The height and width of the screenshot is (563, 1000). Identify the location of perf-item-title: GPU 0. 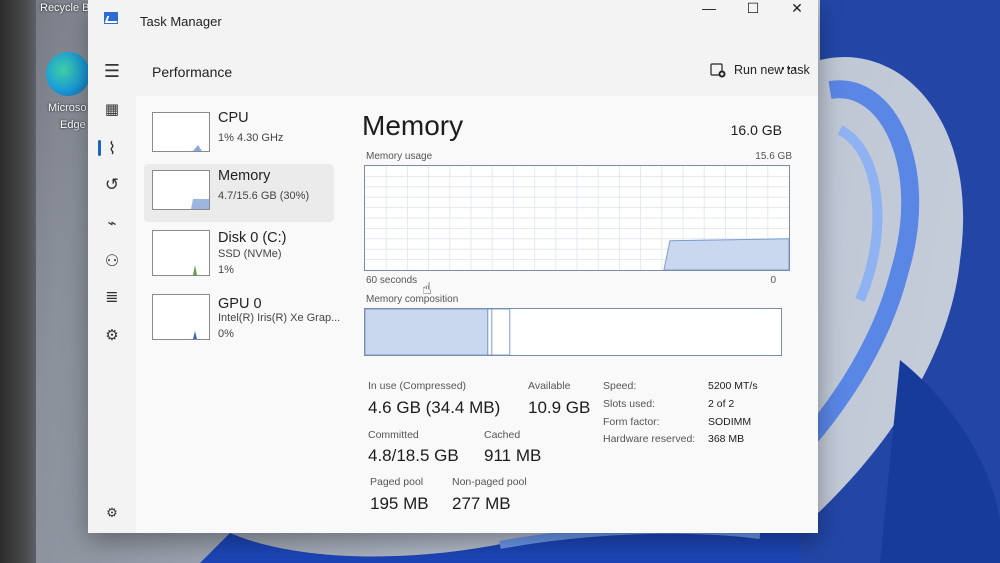
(240, 304).